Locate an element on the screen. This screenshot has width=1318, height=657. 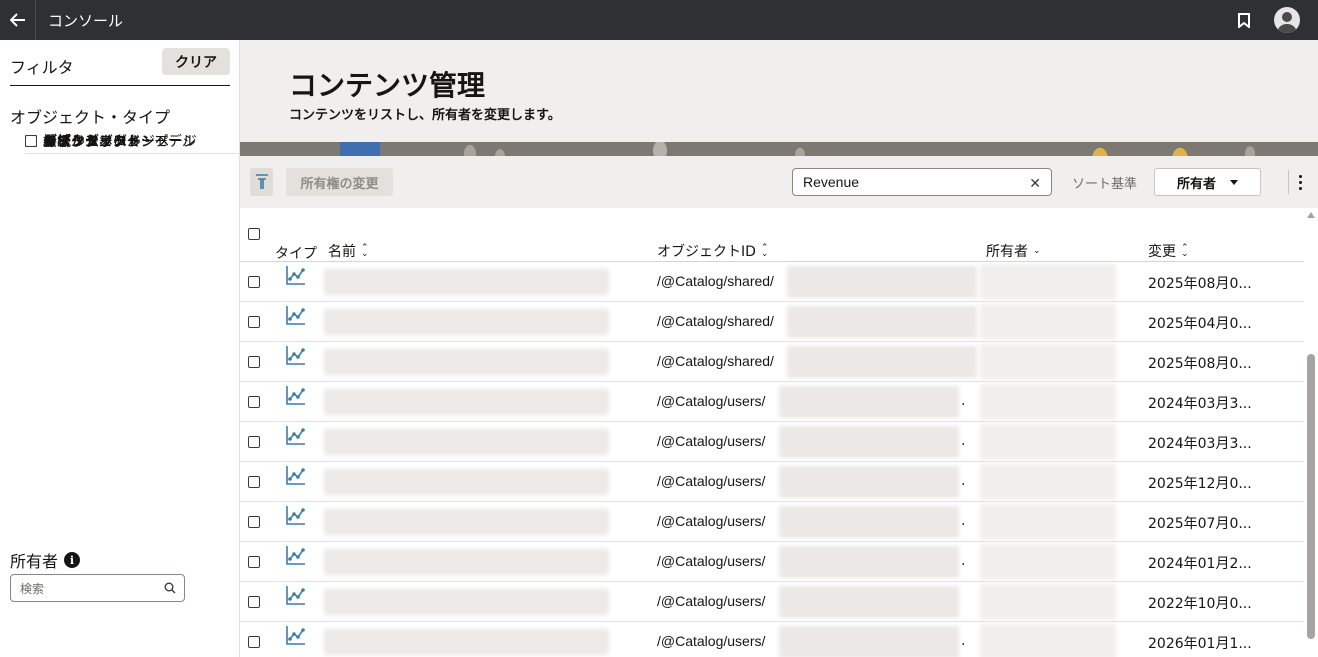
content-toolbar: 所有権の変更 Revenue ✕ ソート基準 所有者 is located at coordinates (779, 182).